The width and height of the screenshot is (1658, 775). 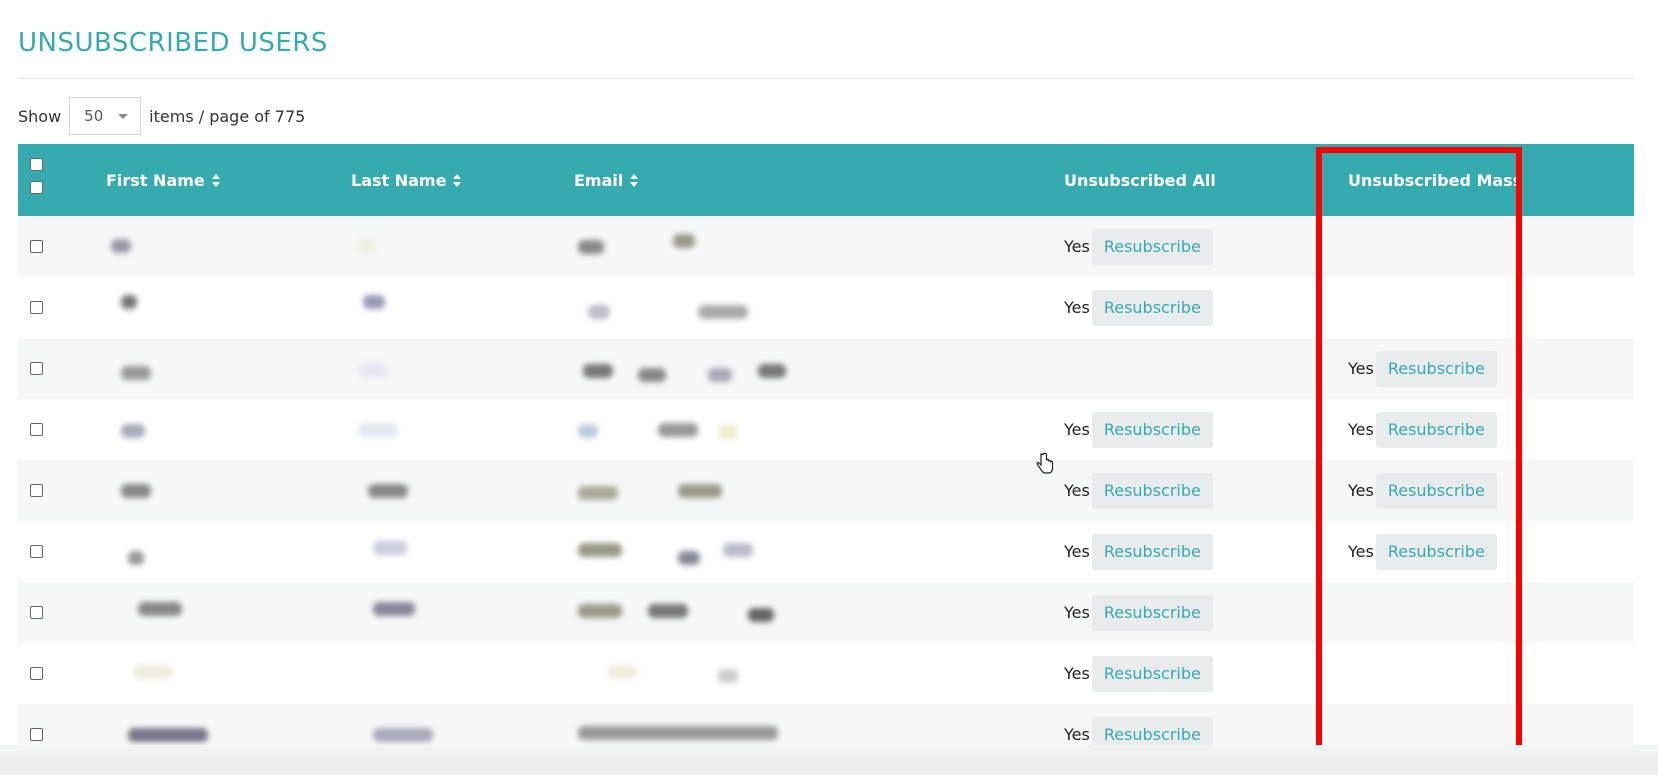 I want to click on page-title: UNSUBSCRIBED USERS, so click(x=173, y=43).